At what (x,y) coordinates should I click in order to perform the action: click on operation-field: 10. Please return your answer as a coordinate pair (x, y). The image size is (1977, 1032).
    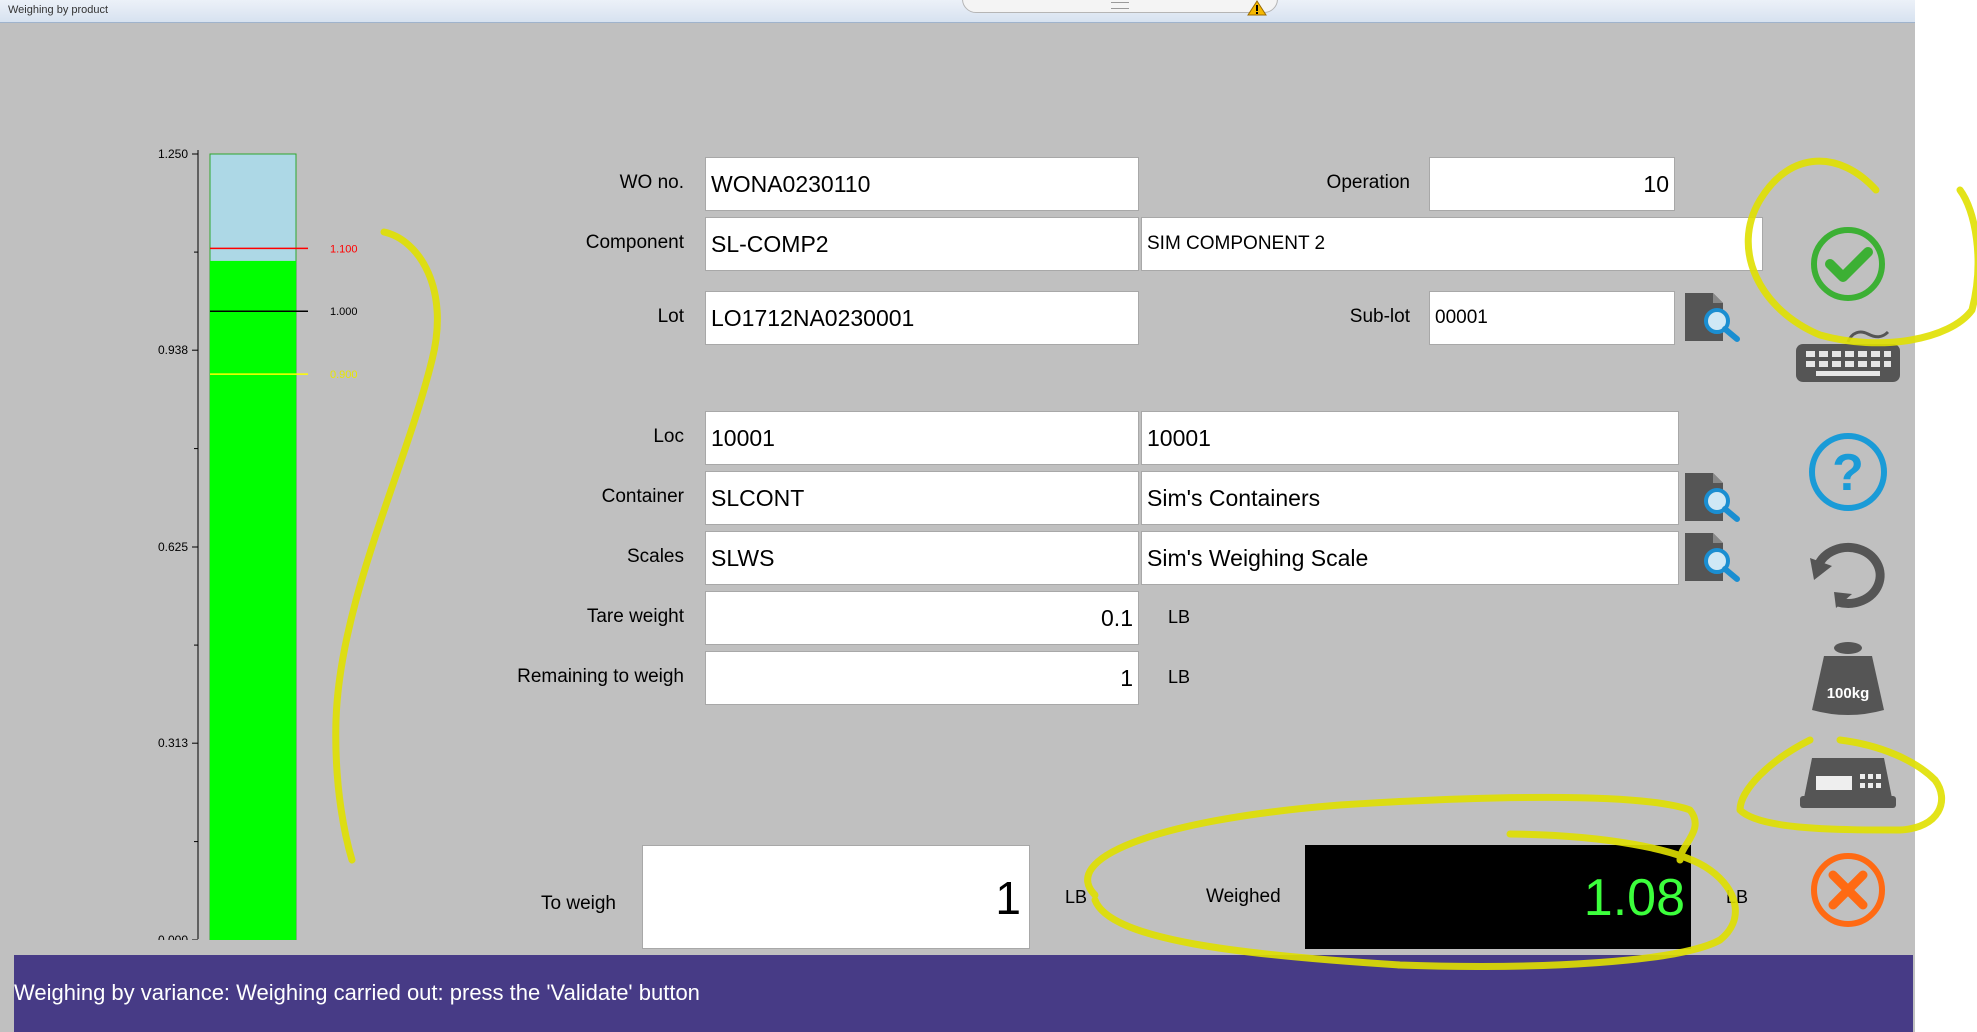
    Looking at the image, I should click on (1552, 184).